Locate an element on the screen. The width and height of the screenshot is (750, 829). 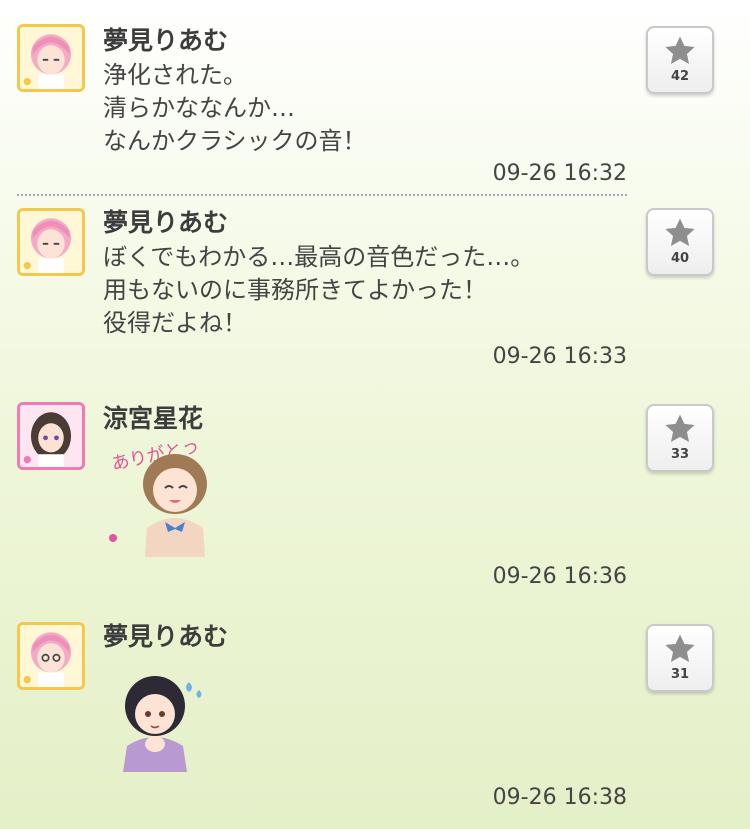
seika-avatar-icon is located at coordinates (51, 436).